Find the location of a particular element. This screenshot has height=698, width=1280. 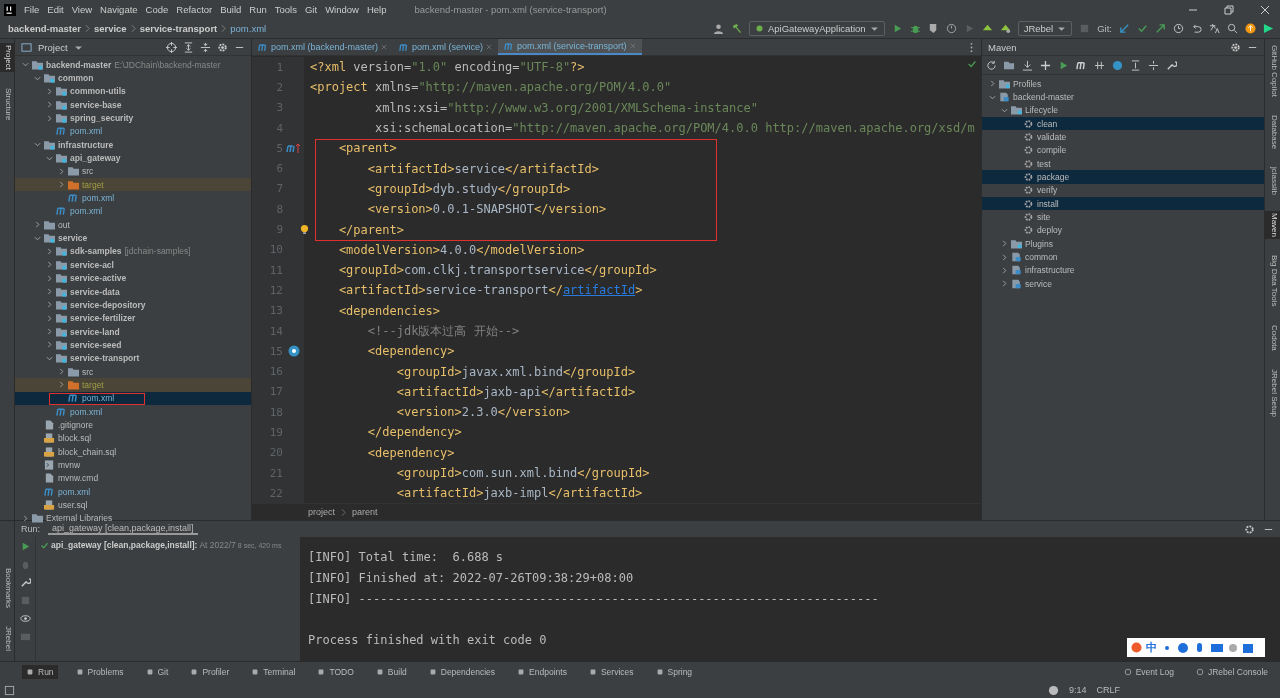

excluded-tree-row: target is located at coordinates (133, 385).